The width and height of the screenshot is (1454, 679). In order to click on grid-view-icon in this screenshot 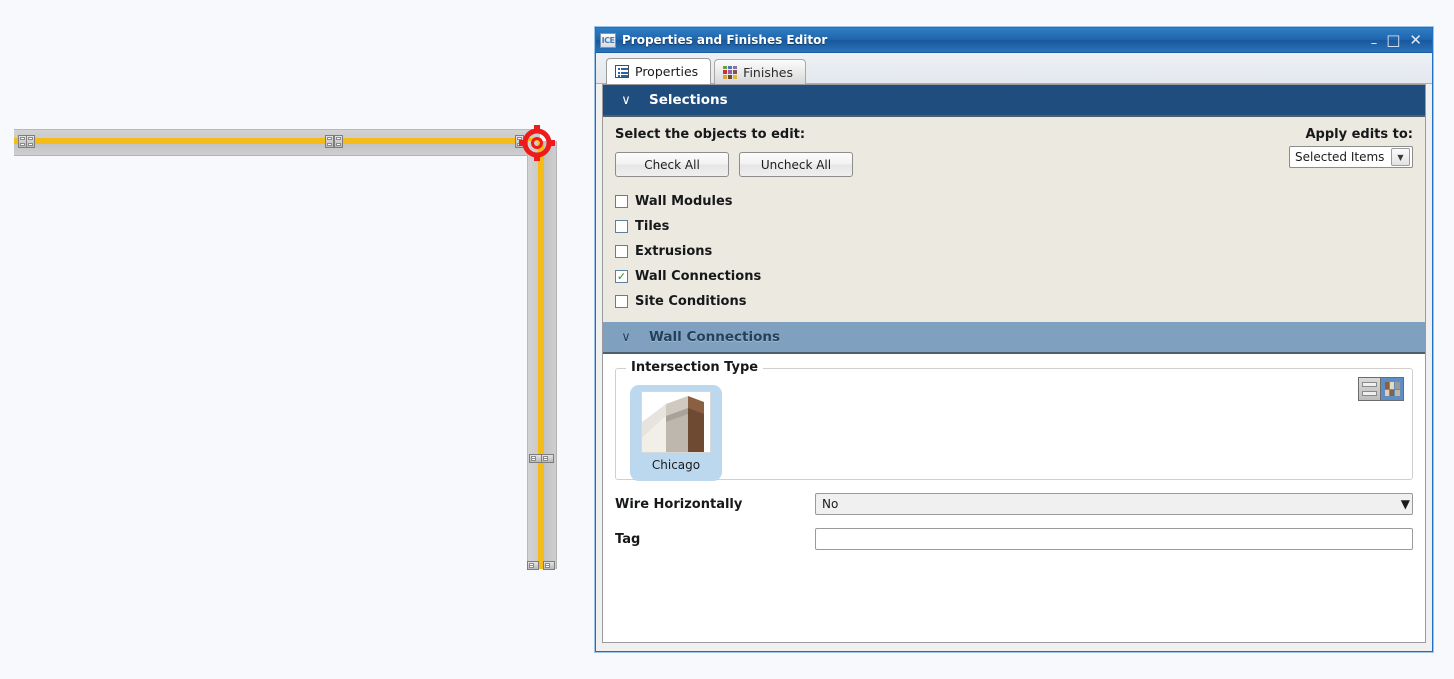, I will do `click(1392, 389)`.